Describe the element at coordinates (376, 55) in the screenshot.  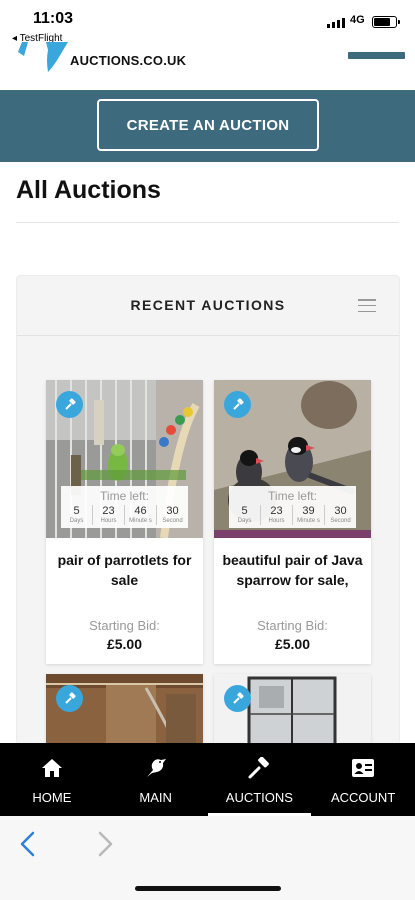
I see `header-menu-button` at that location.